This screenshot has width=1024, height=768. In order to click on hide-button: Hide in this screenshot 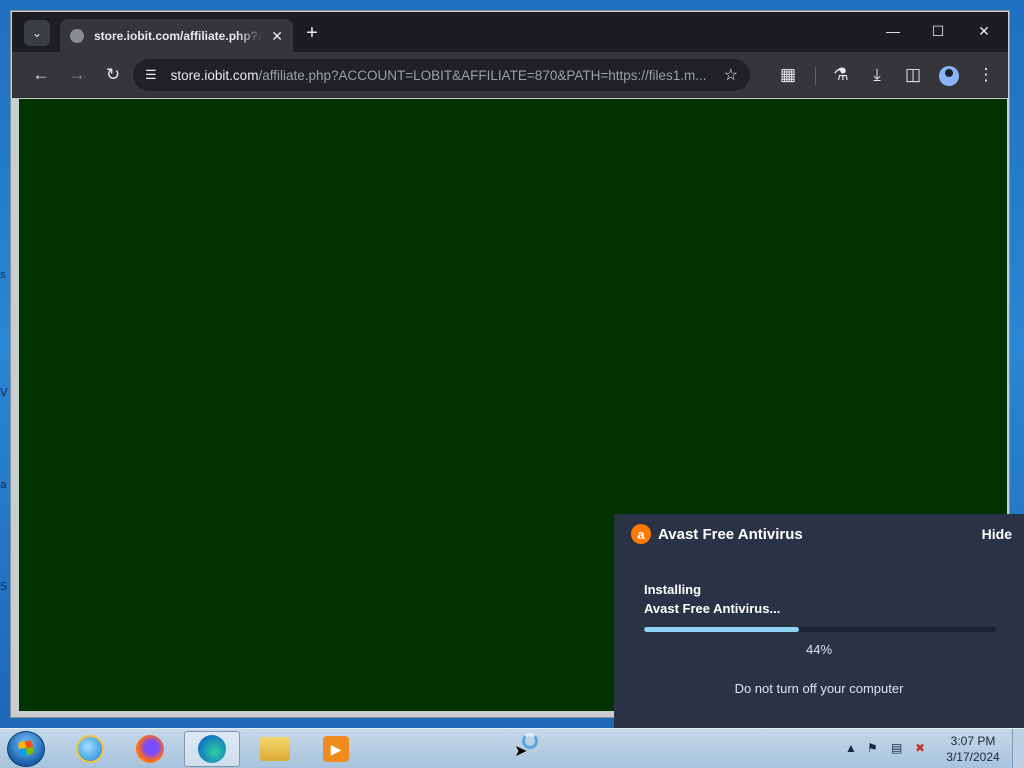, I will do `click(997, 534)`.